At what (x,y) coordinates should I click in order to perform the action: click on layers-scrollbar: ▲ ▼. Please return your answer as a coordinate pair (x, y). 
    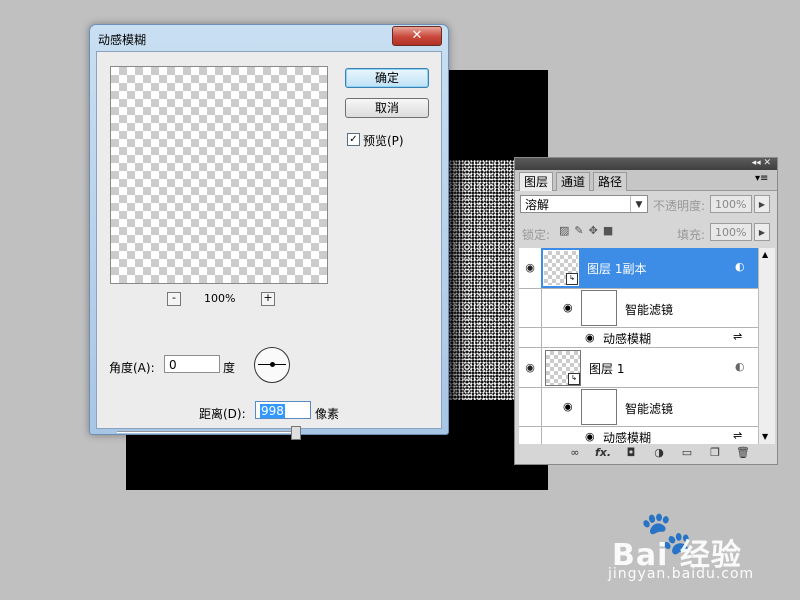
    Looking at the image, I should click on (766, 346).